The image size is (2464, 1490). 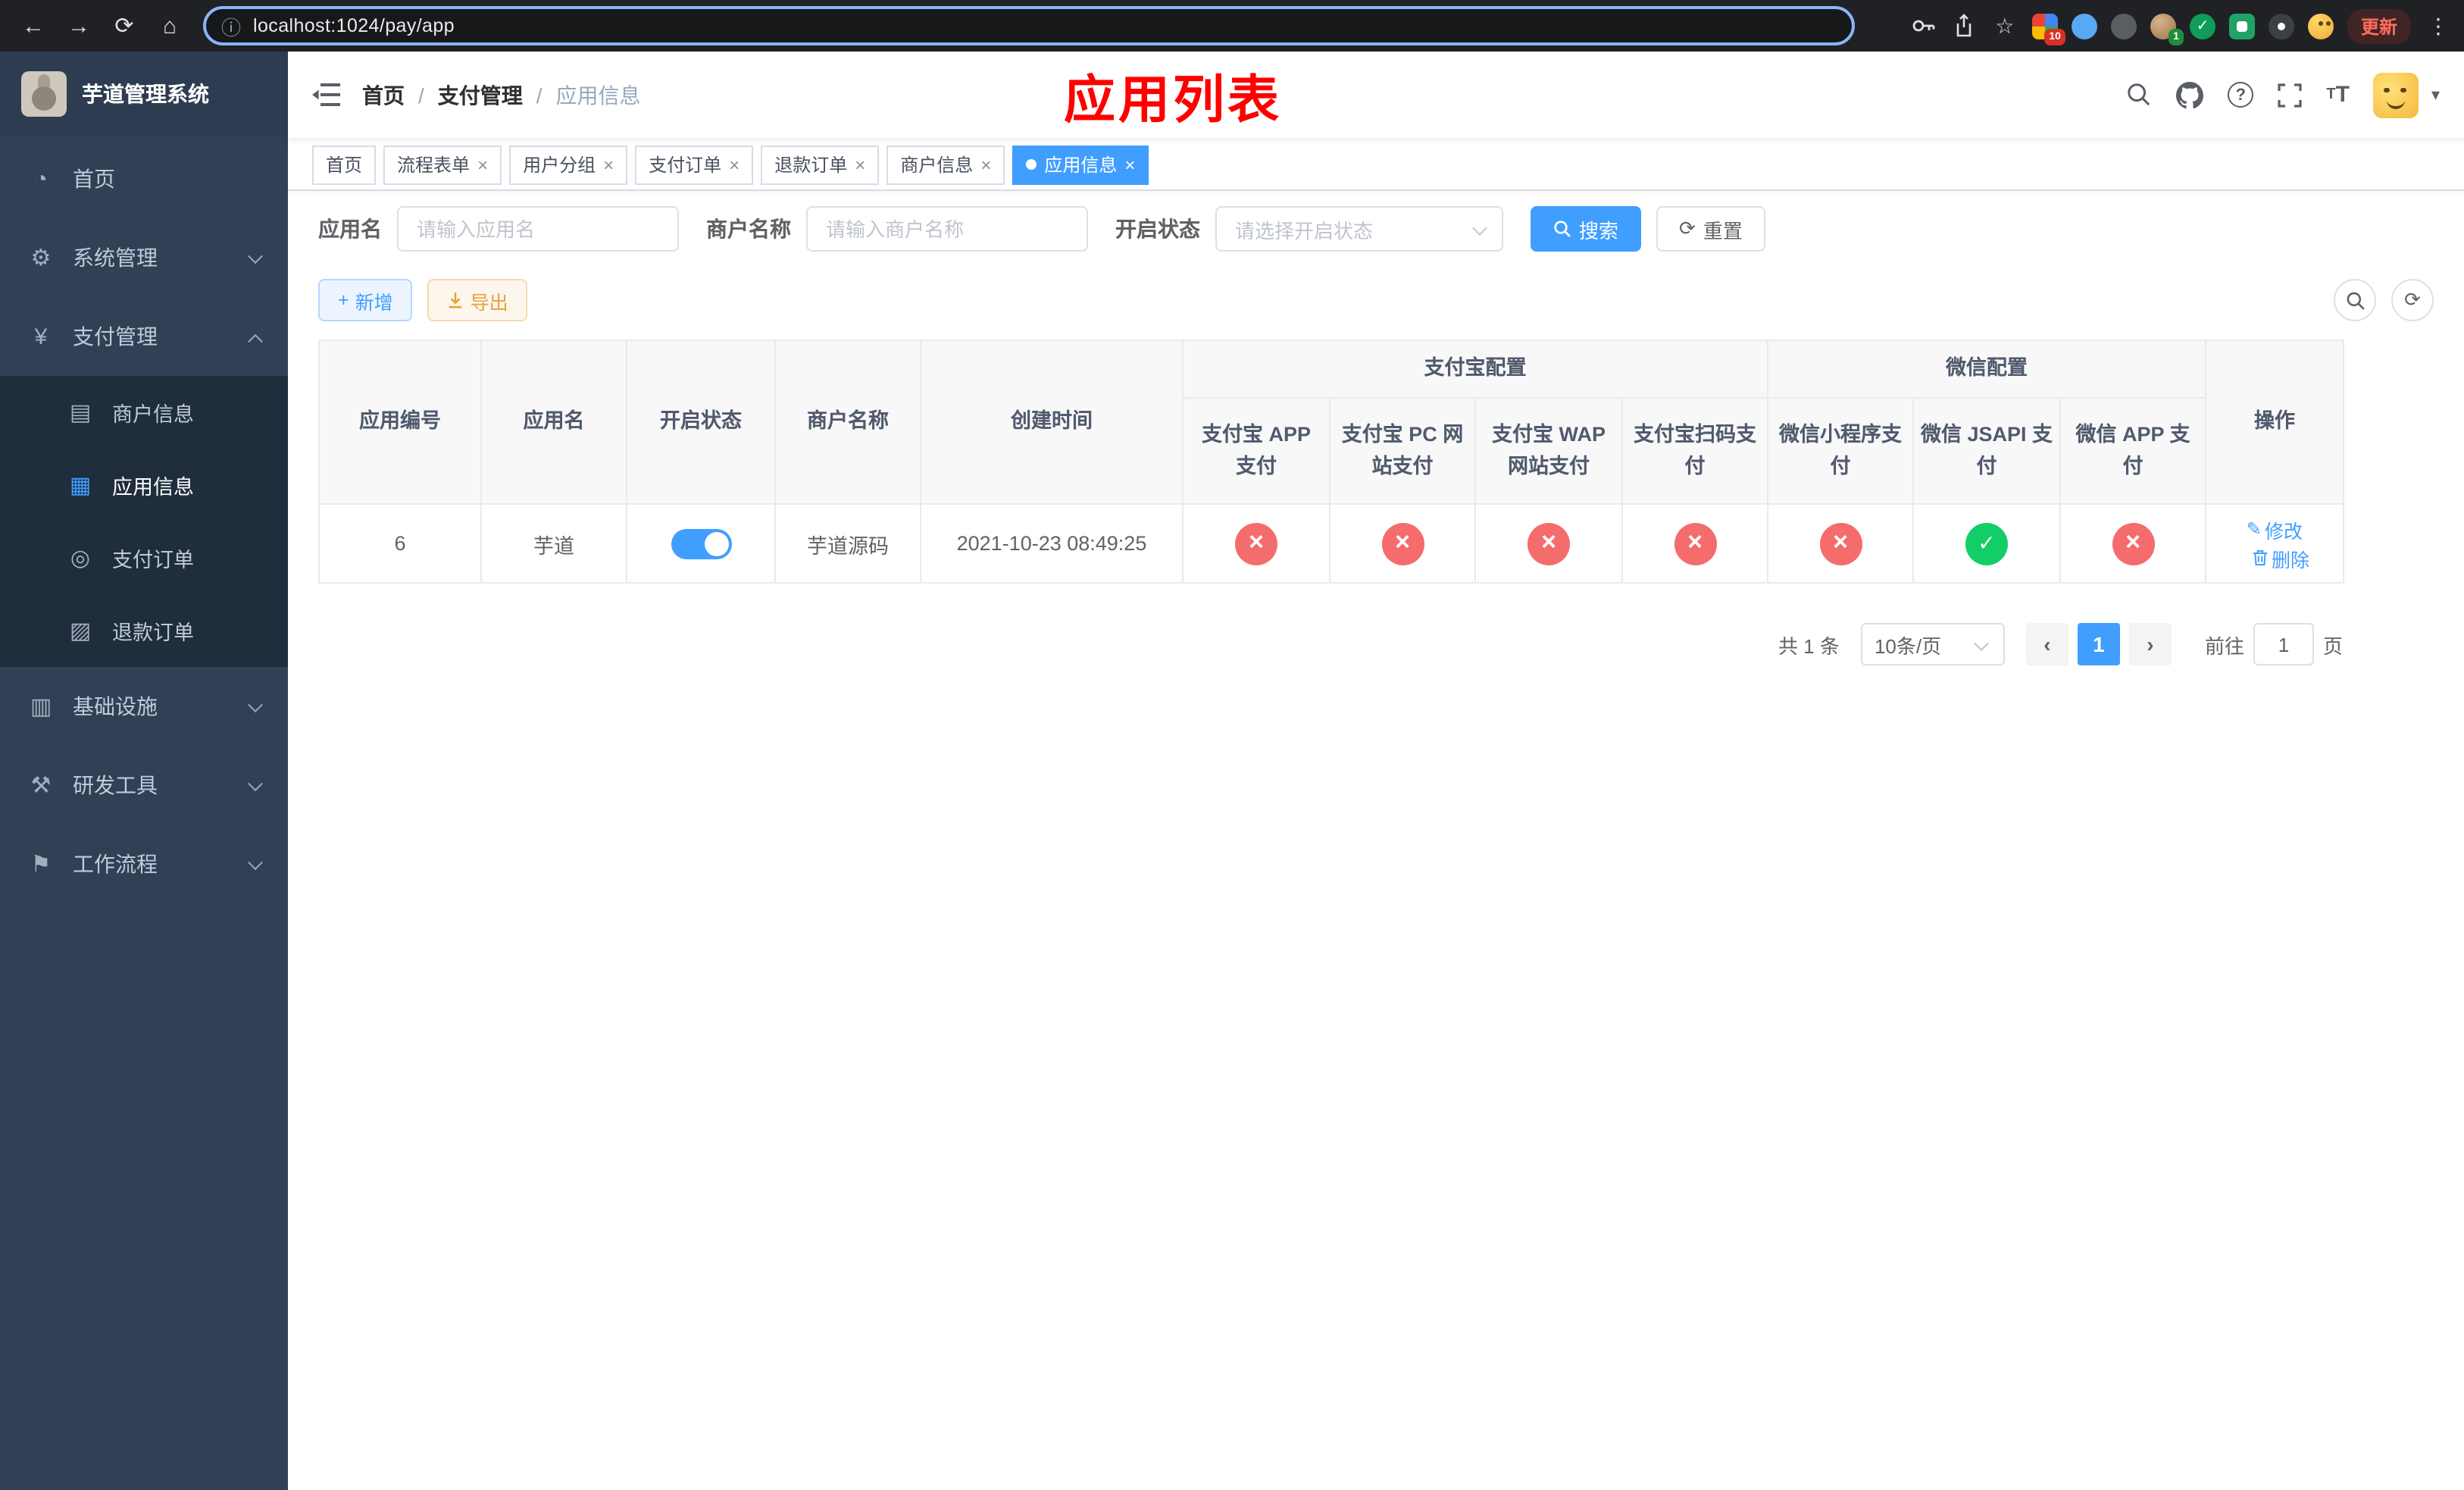 I want to click on breadcrumb-home: 首页, so click(x=383, y=95).